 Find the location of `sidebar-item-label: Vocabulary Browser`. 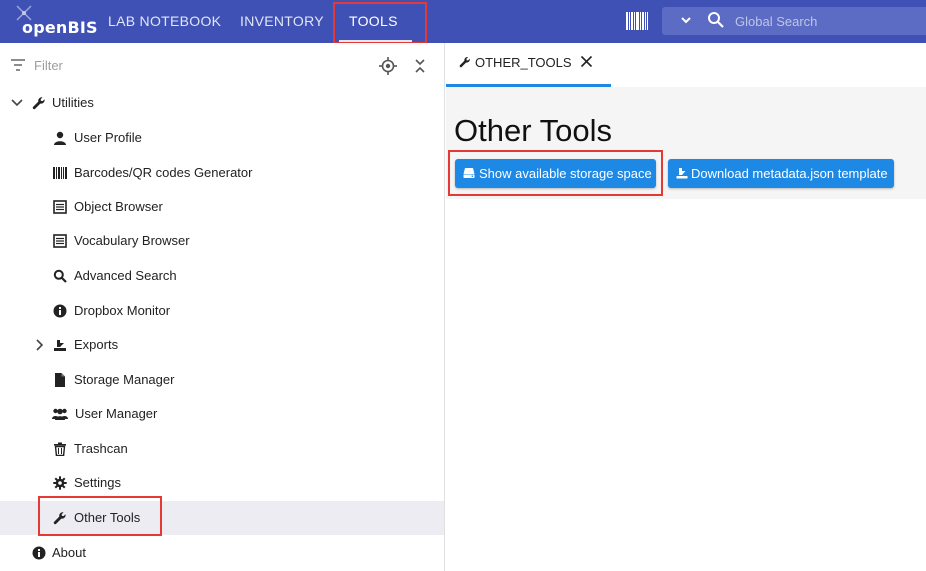

sidebar-item-label: Vocabulary Browser is located at coordinates (132, 240).